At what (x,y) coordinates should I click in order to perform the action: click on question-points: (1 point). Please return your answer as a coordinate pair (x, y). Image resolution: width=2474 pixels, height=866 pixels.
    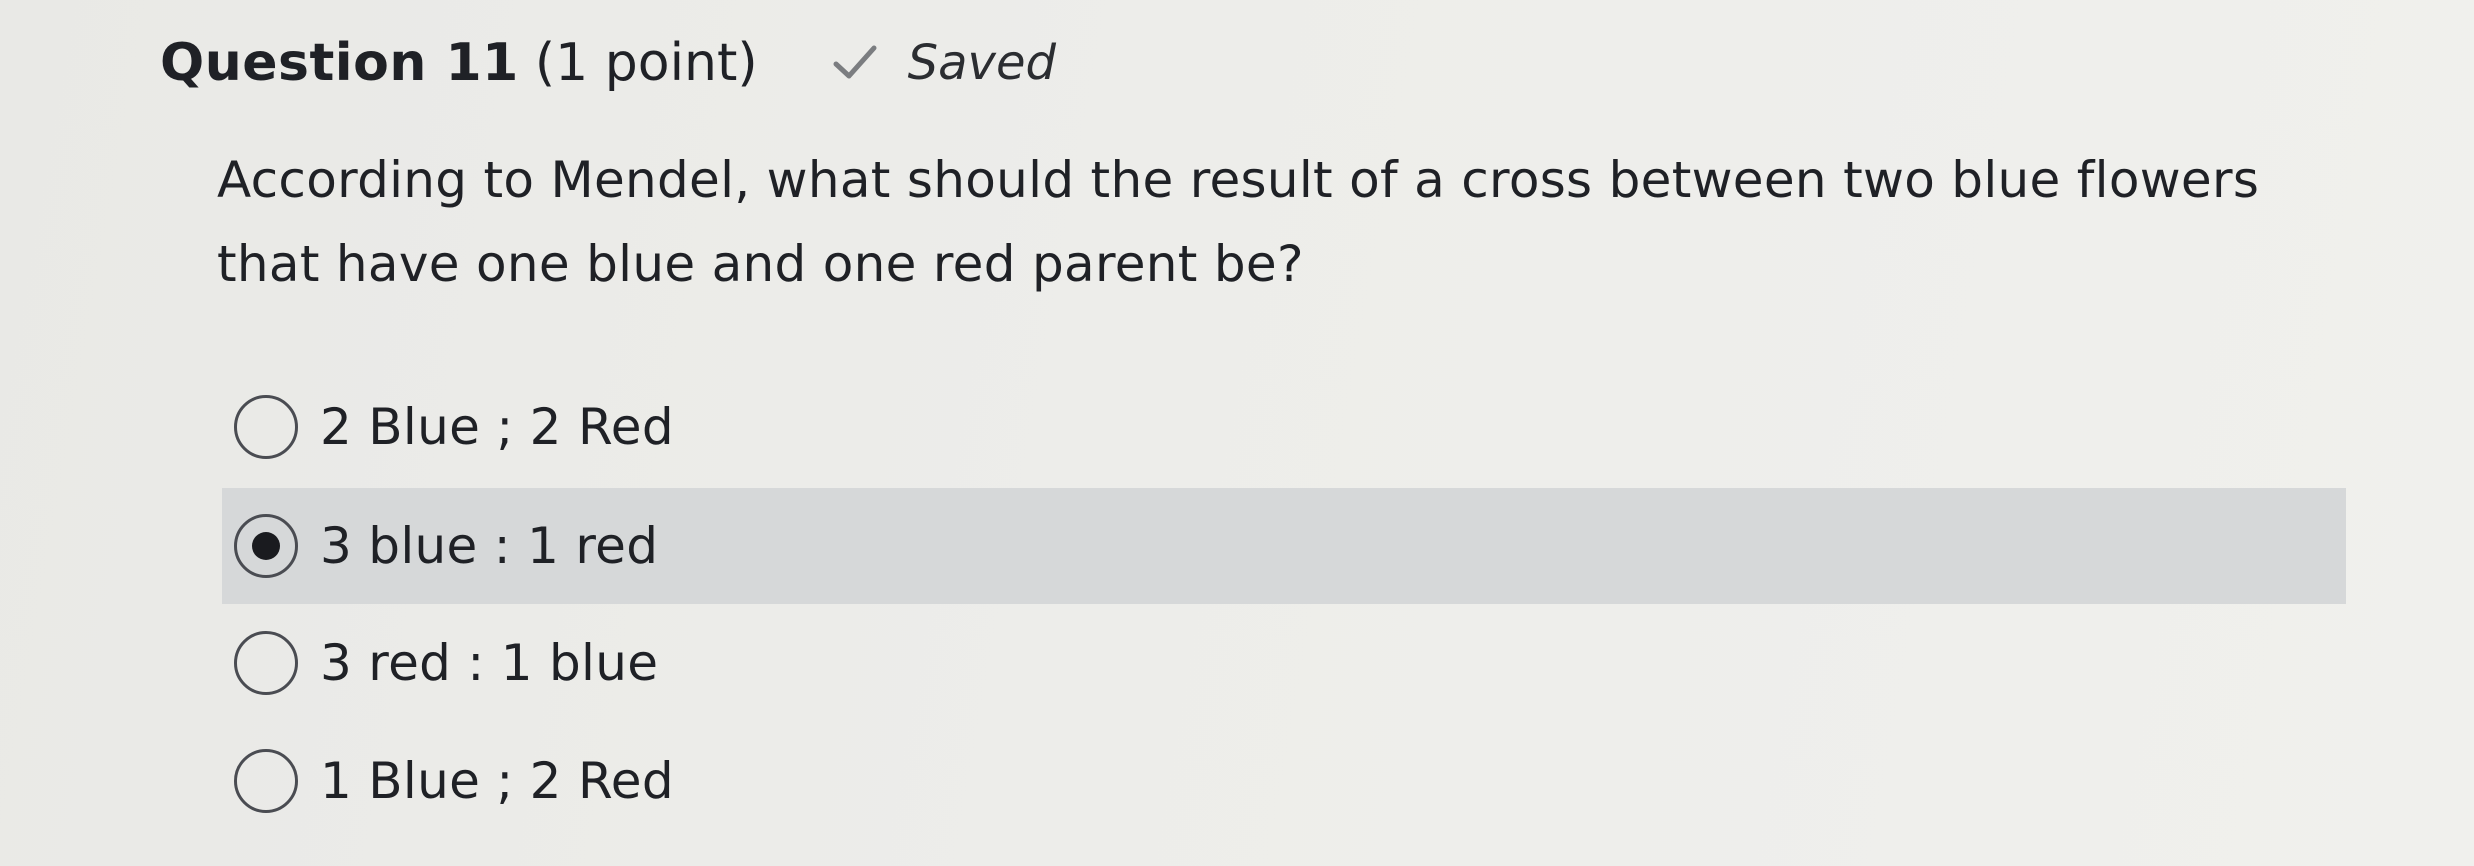
    Looking at the image, I should click on (646, 63).